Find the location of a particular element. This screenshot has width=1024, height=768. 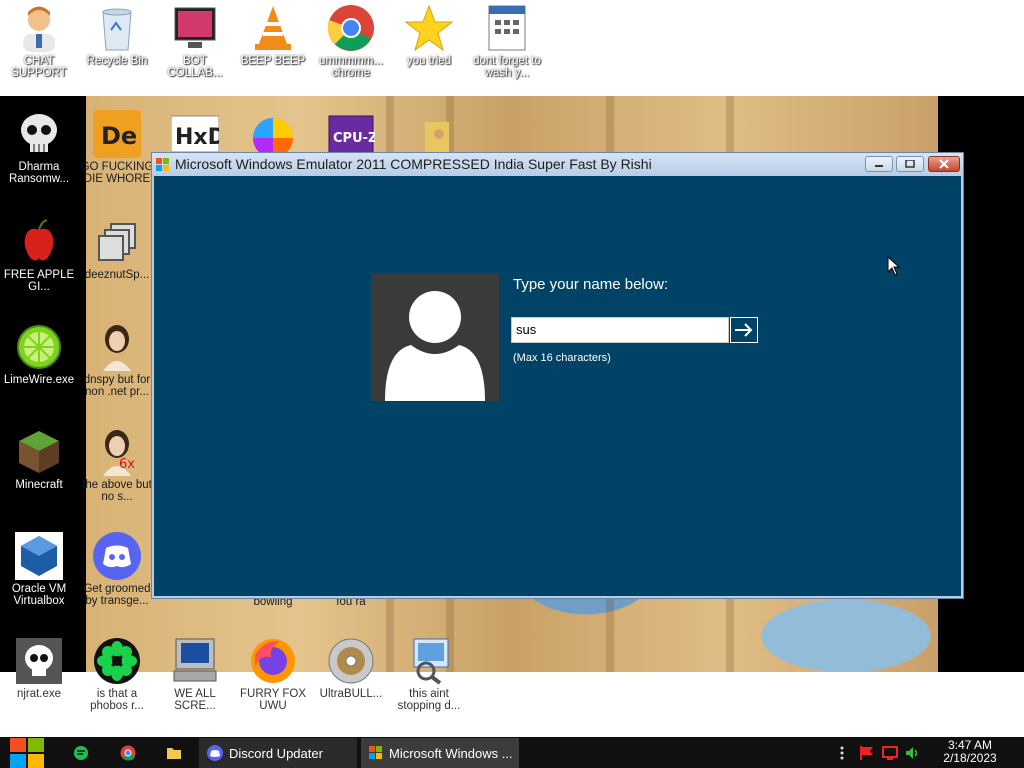

cpuz-icon: CPU-Z is located at coordinates (351, 134).